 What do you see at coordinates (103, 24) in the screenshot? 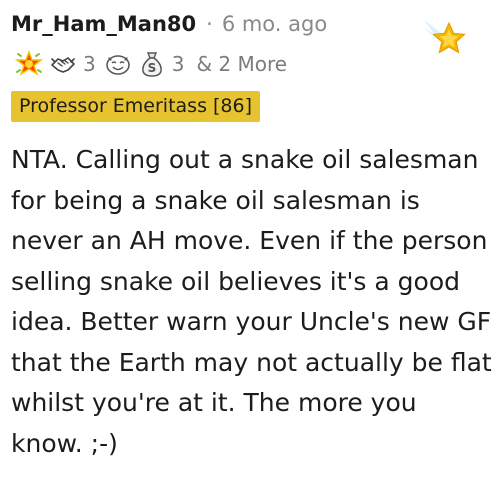
I see `username-link: Mr_Ham_Man80` at bounding box center [103, 24].